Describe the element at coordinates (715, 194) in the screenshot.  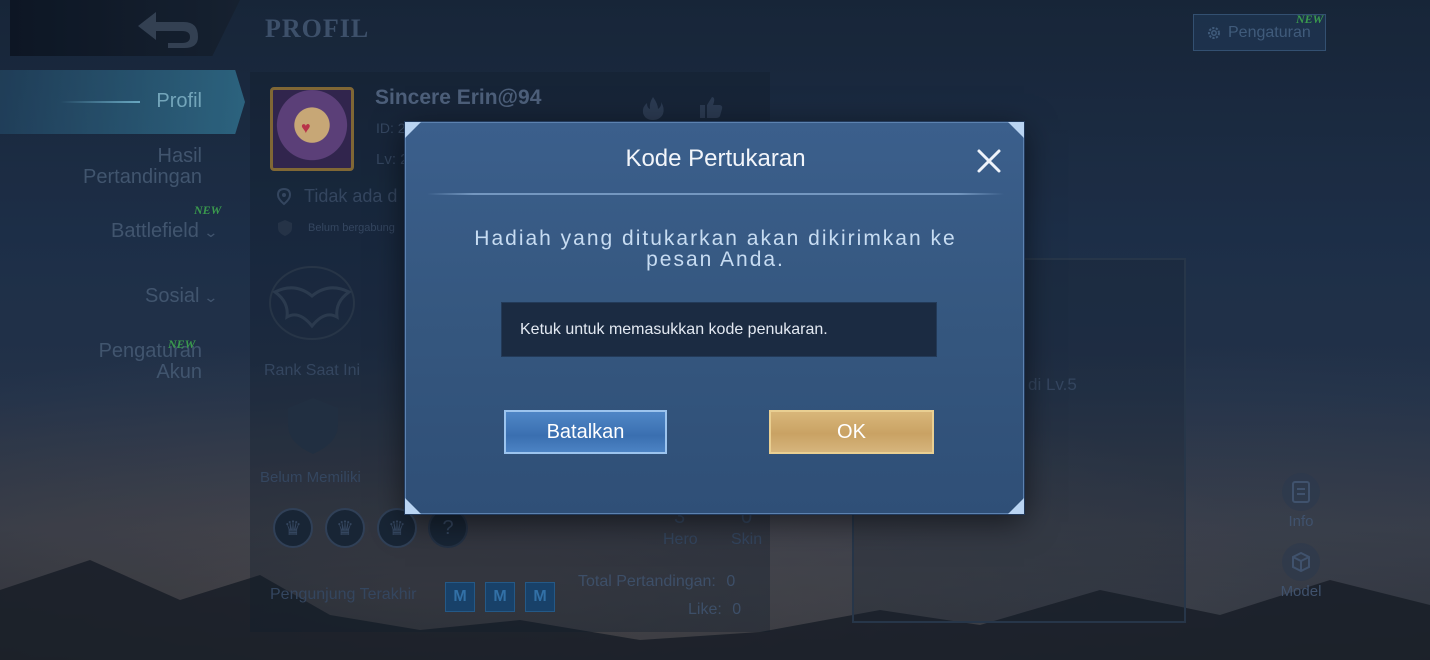
I see `title-divider` at that location.